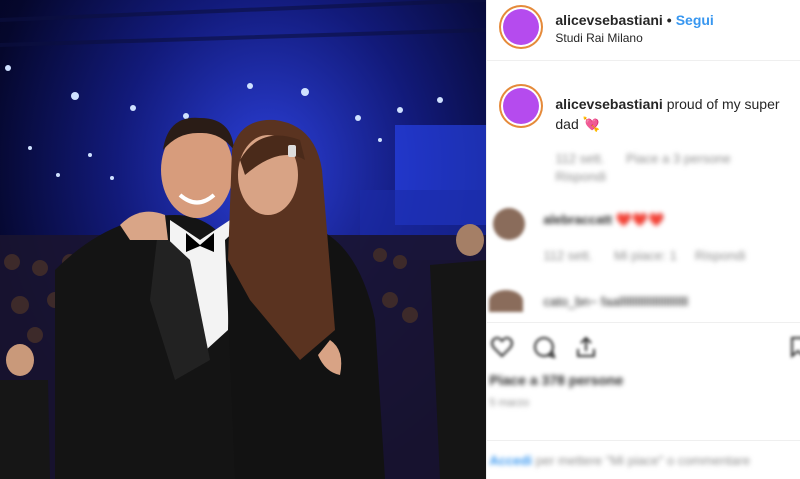 This screenshot has width=800, height=479. Describe the element at coordinates (608, 20) in the screenshot. I see `username-link: alicevsebastiani` at that location.